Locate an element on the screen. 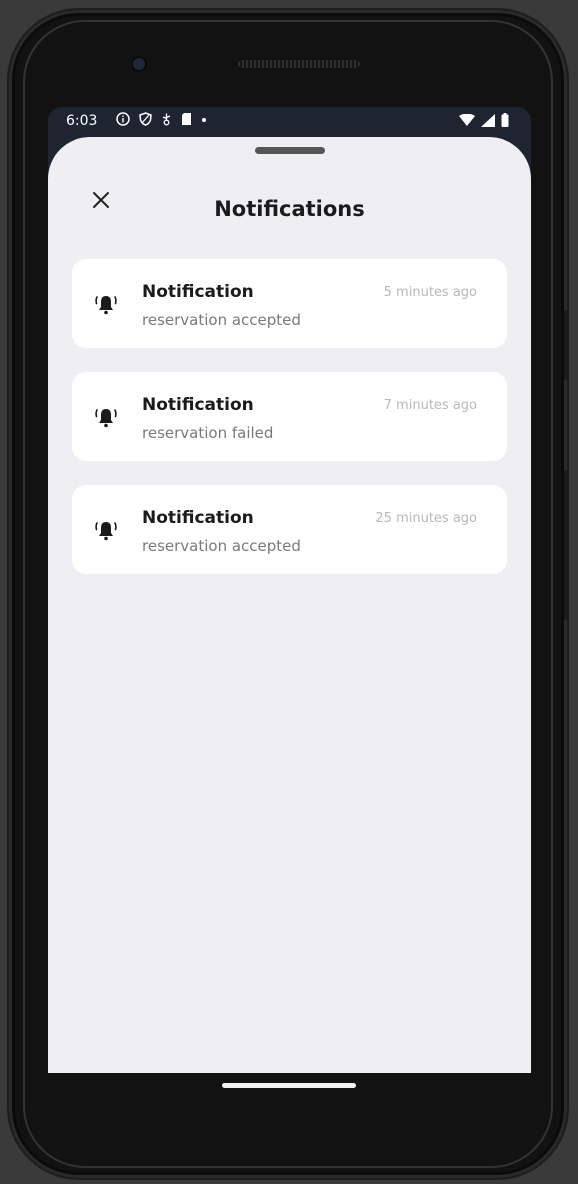  status-bar: 6:03 is located at coordinates (289, 122).